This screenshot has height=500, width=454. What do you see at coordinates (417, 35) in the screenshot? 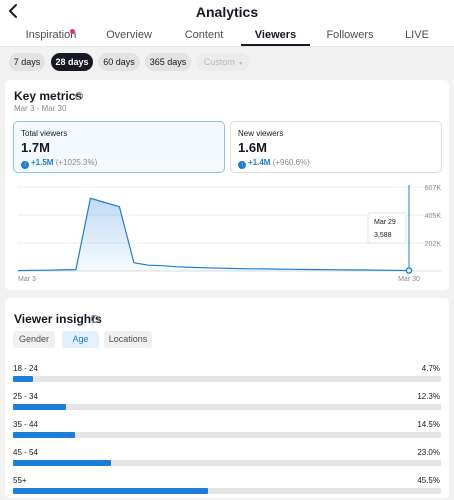
I see `tab-label: LIVE` at bounding box center [417, 35].